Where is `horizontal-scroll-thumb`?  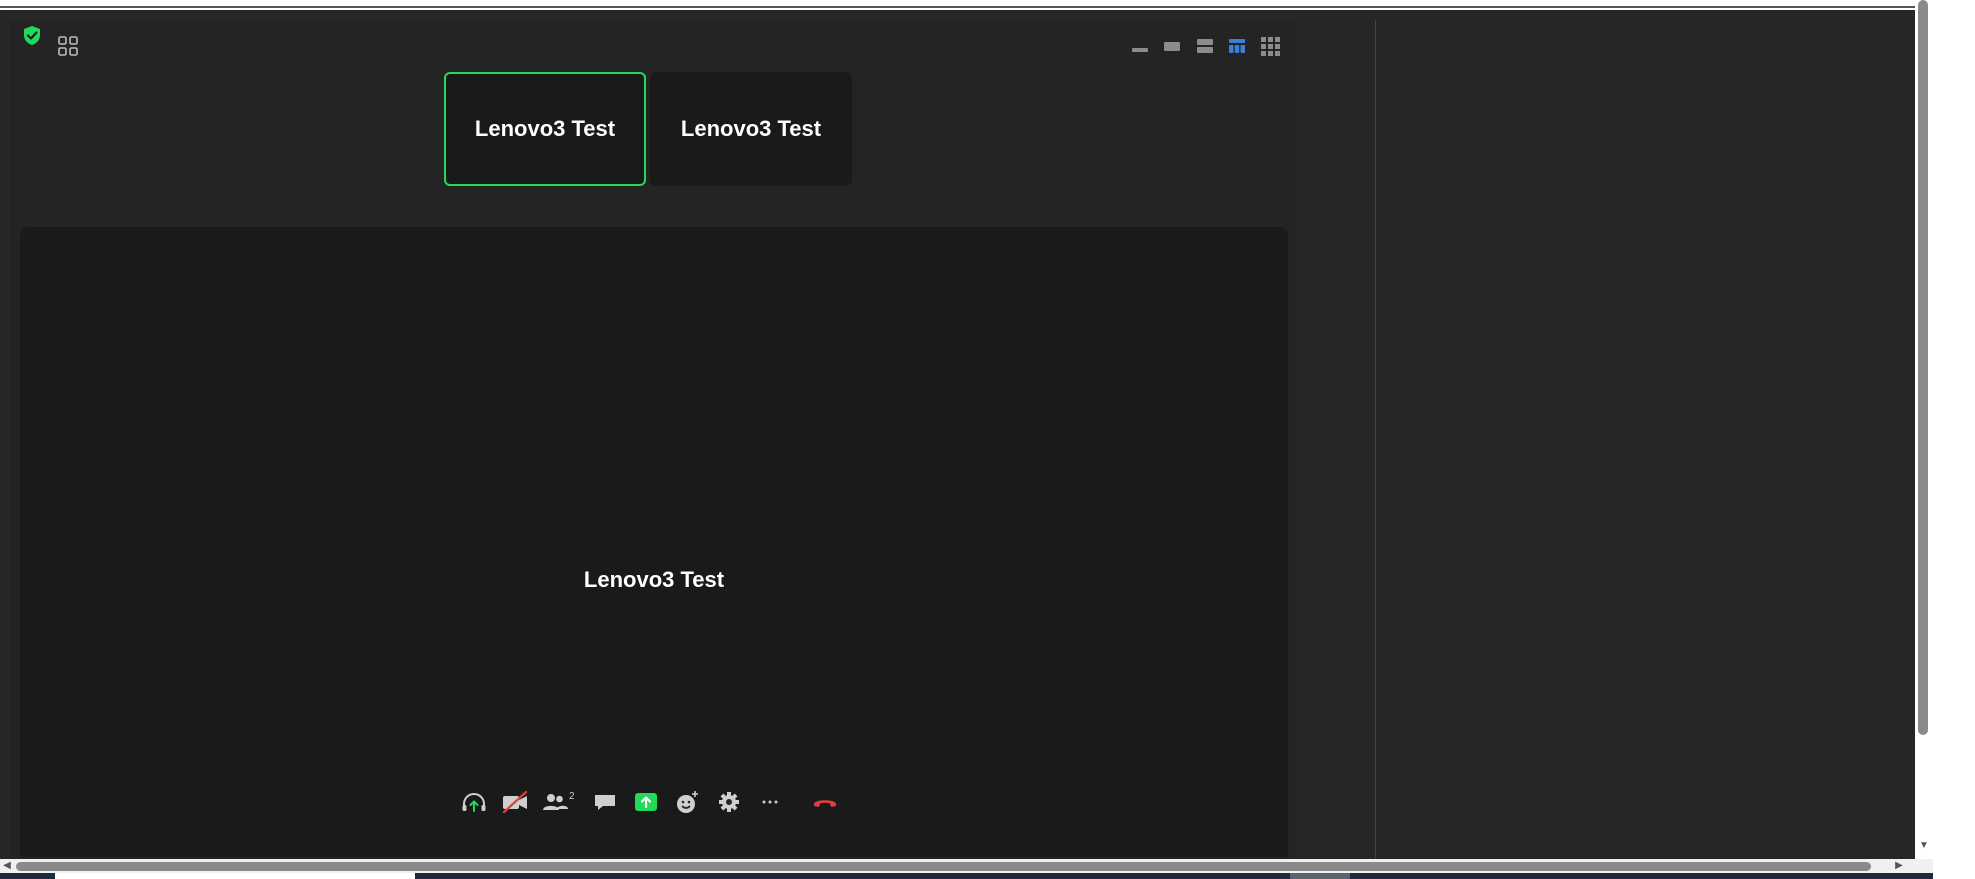 horizontal-scroll-thumb is located at coordinates (943, 866).